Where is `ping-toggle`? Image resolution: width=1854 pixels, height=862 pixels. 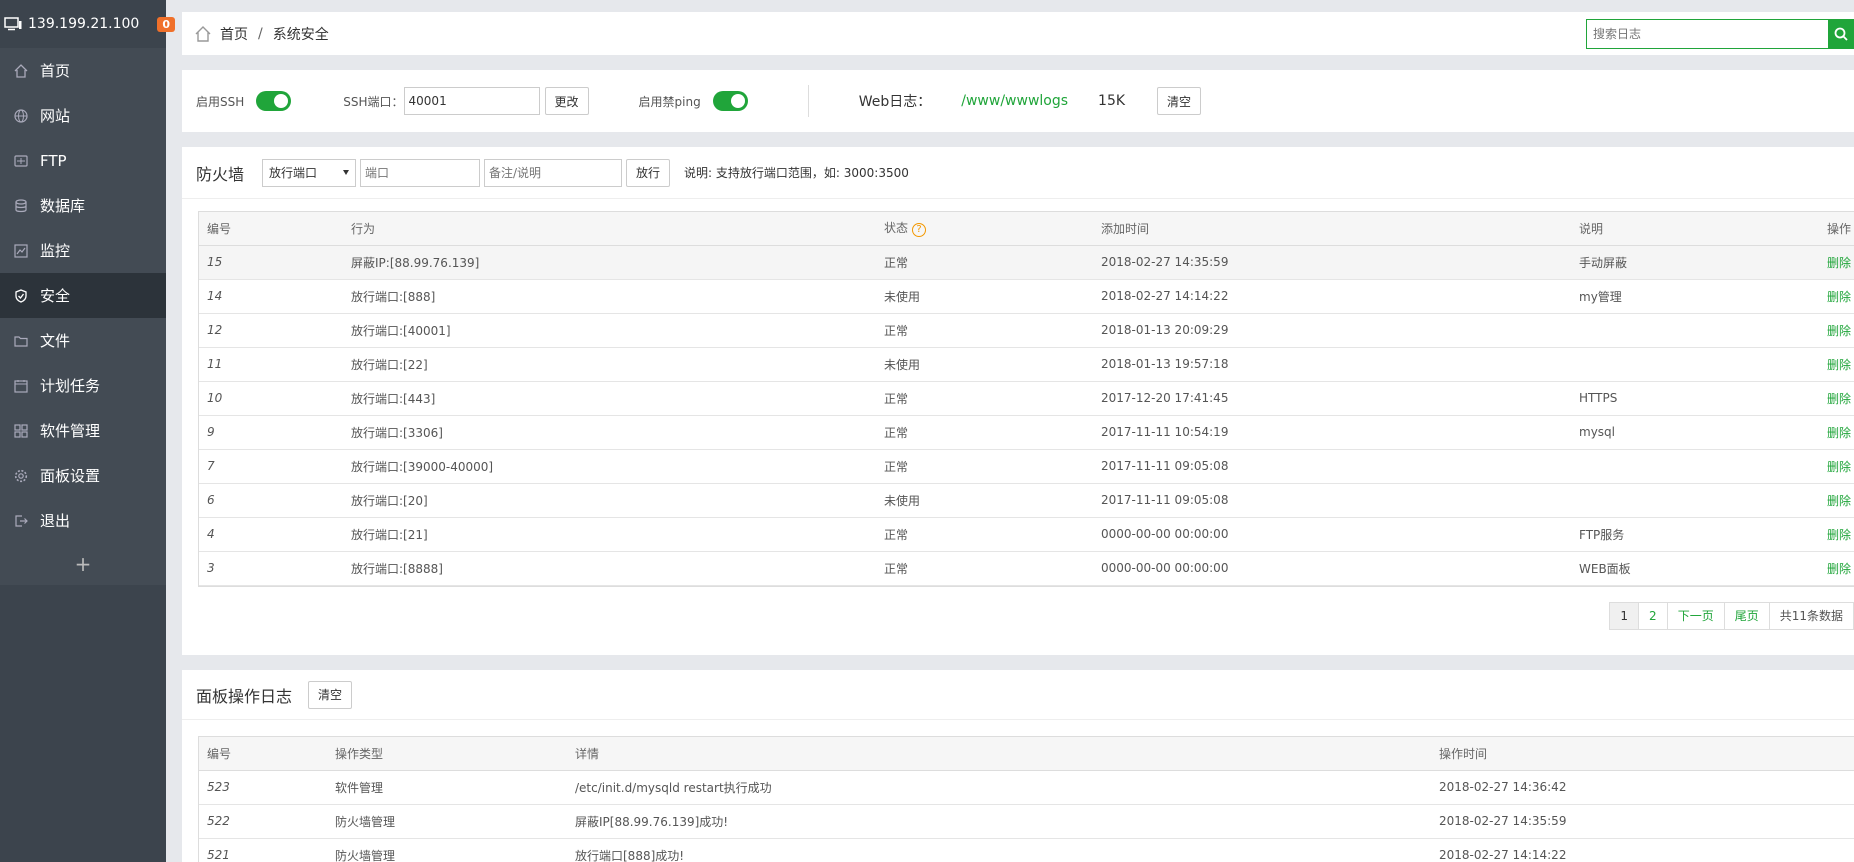 ping-toggle is located at coordinates (730, 101).